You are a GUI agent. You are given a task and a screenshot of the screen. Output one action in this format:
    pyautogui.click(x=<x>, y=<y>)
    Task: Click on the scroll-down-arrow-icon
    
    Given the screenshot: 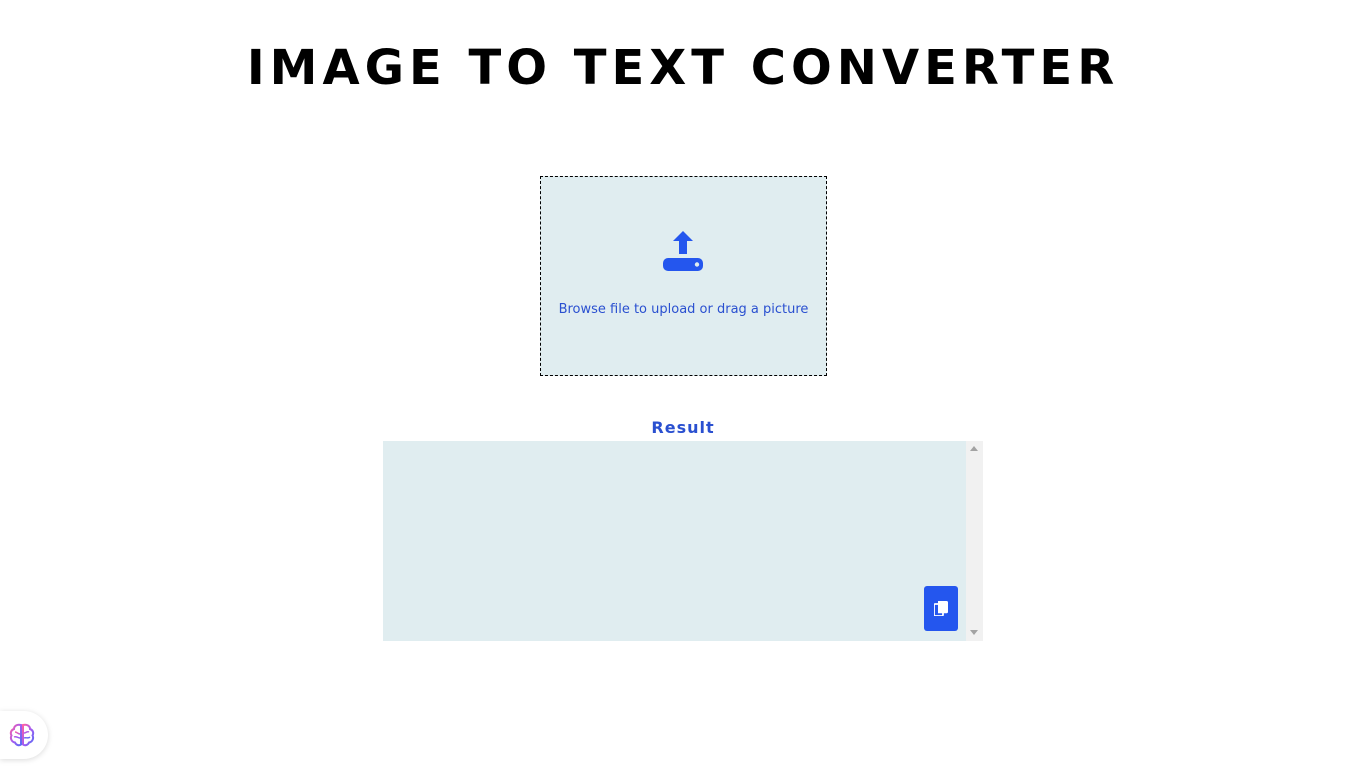 What is the action you would take?
    pyautogui.click(x=974, y=632)
    